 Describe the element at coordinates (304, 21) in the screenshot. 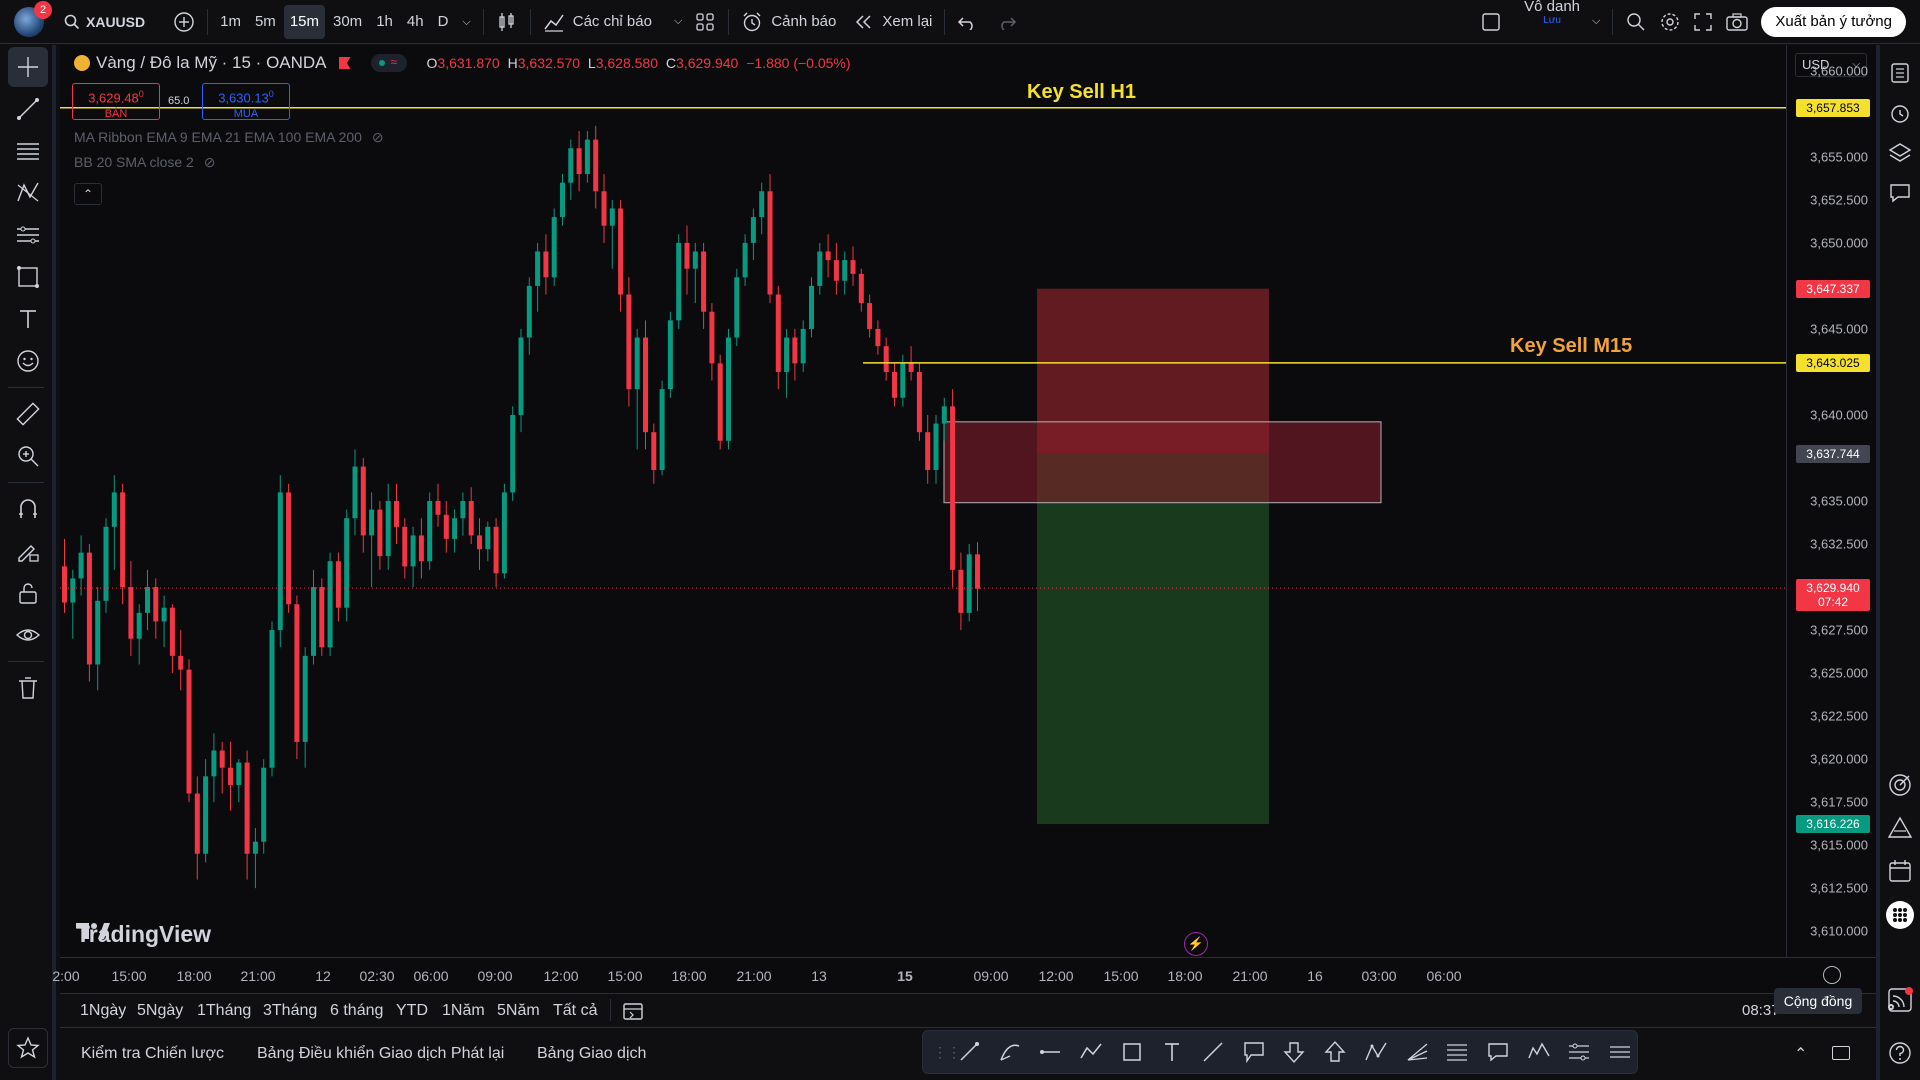

I see `timeframe-15m: 15m` at that location.